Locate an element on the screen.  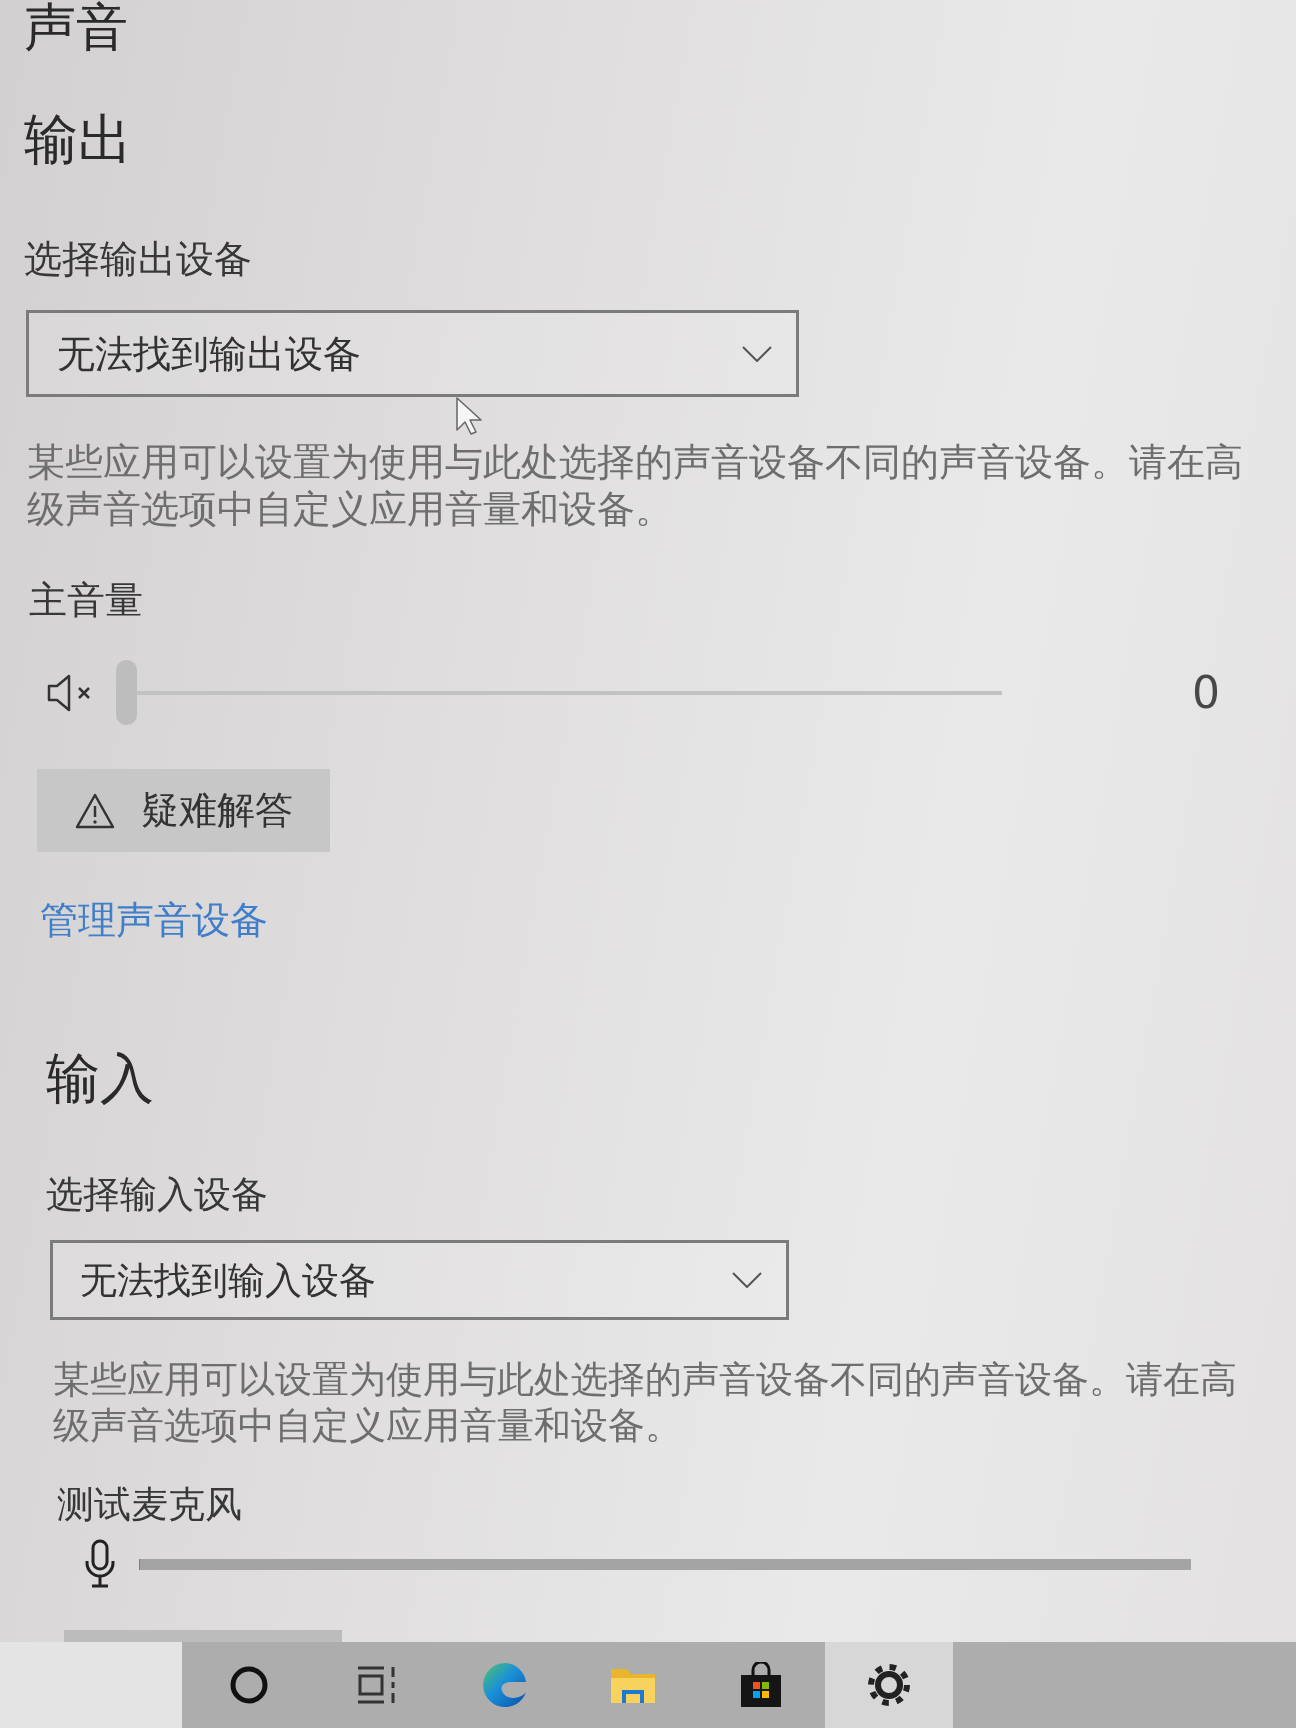
warning-icon is located at coordinates (95, 810).